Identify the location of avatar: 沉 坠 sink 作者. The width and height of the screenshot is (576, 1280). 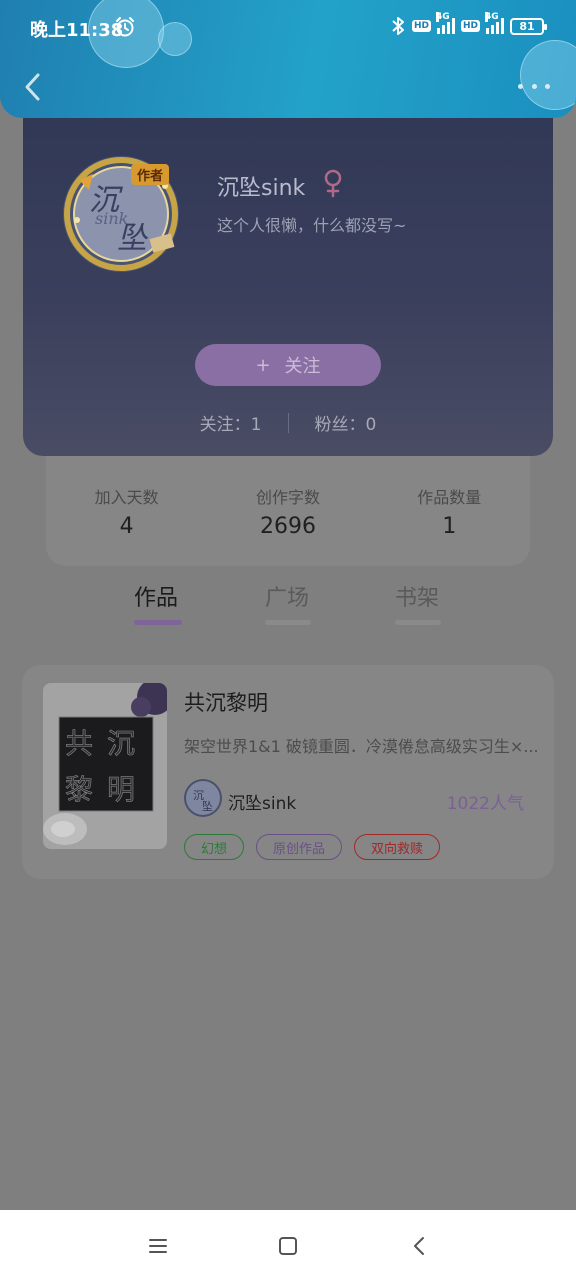
(121, 212).